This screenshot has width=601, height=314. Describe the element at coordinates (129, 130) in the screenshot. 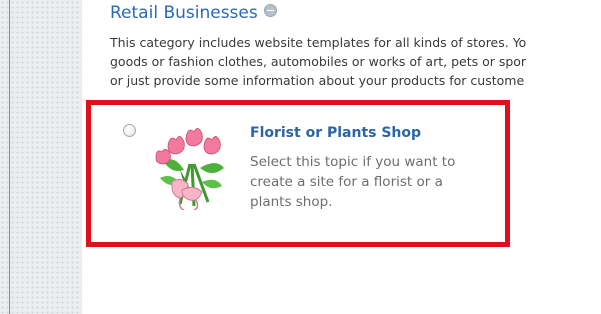

I see `topic-radio` at that location.